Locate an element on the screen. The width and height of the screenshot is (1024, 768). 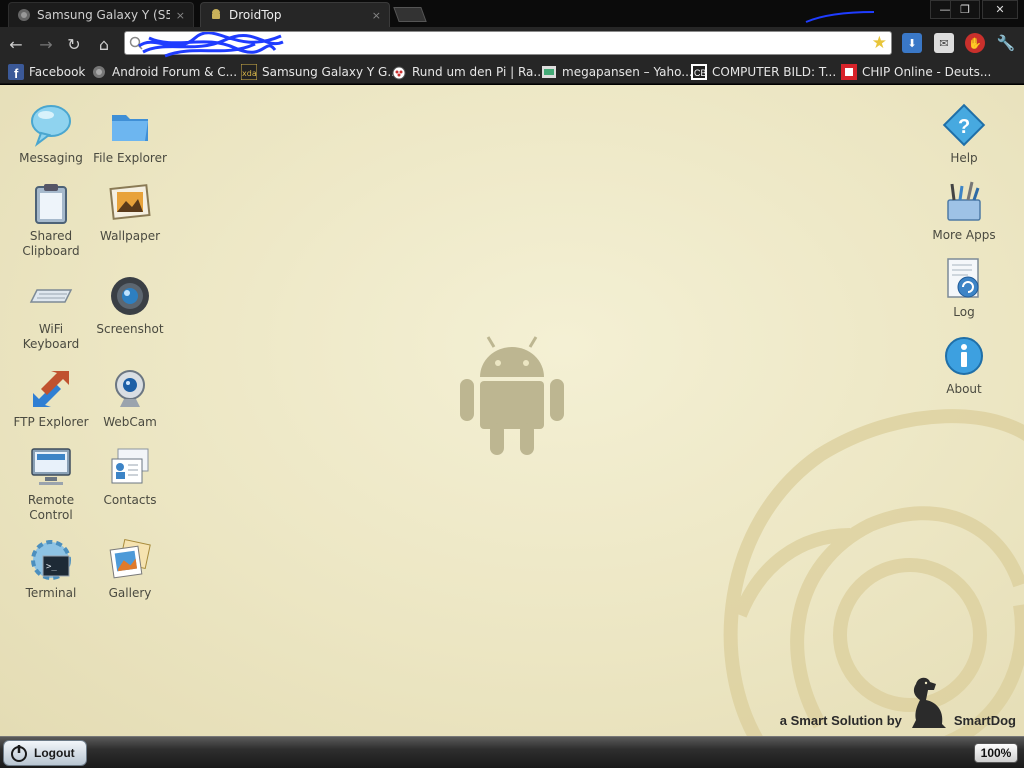
page-icon is located at coordinates (549, 72).